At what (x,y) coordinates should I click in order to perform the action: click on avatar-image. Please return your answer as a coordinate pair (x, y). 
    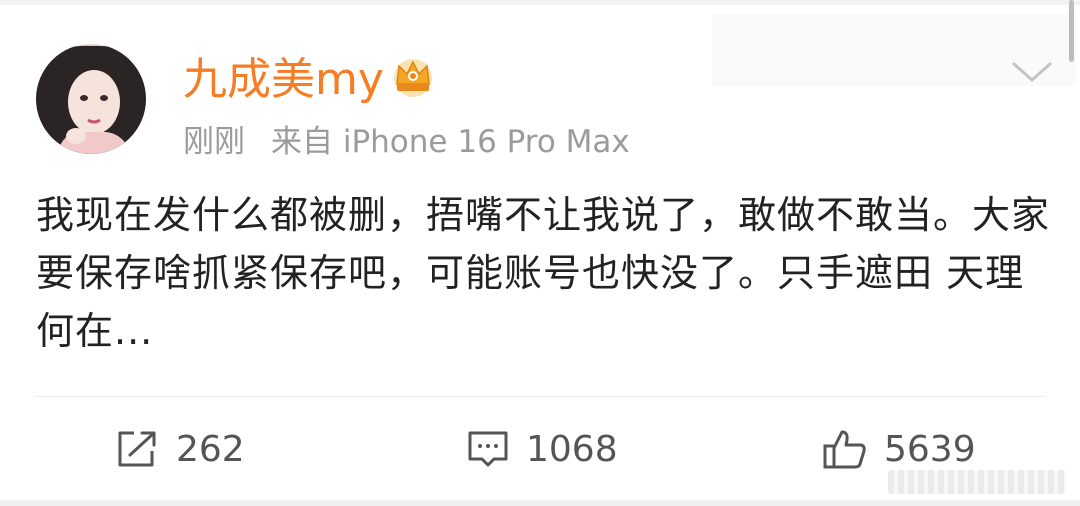
    Looking at the image, I should click on (91, 99).